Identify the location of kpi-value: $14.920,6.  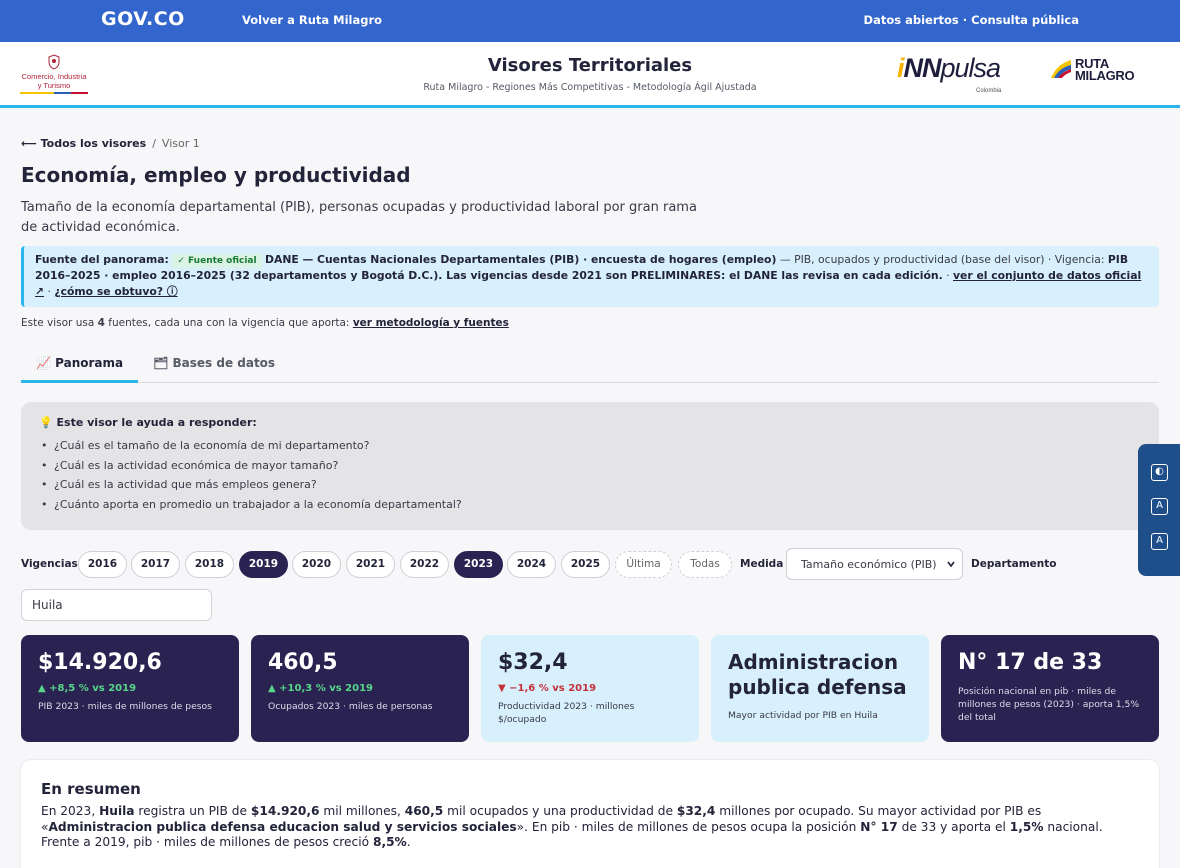
(100, 662).